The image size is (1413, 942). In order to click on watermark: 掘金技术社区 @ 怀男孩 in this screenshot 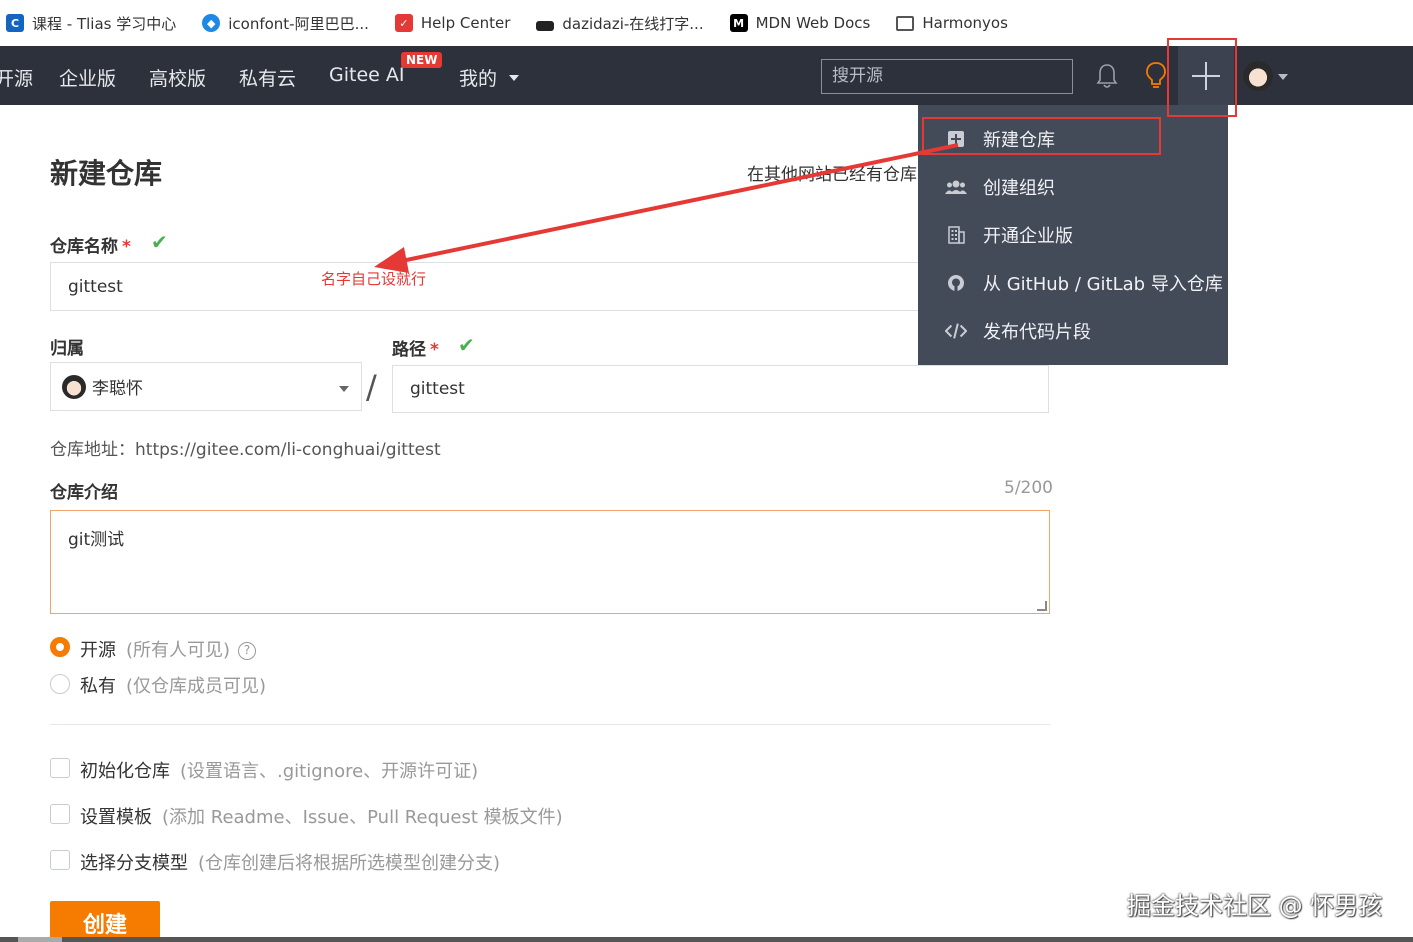, I will do `click(1255, 906)`.